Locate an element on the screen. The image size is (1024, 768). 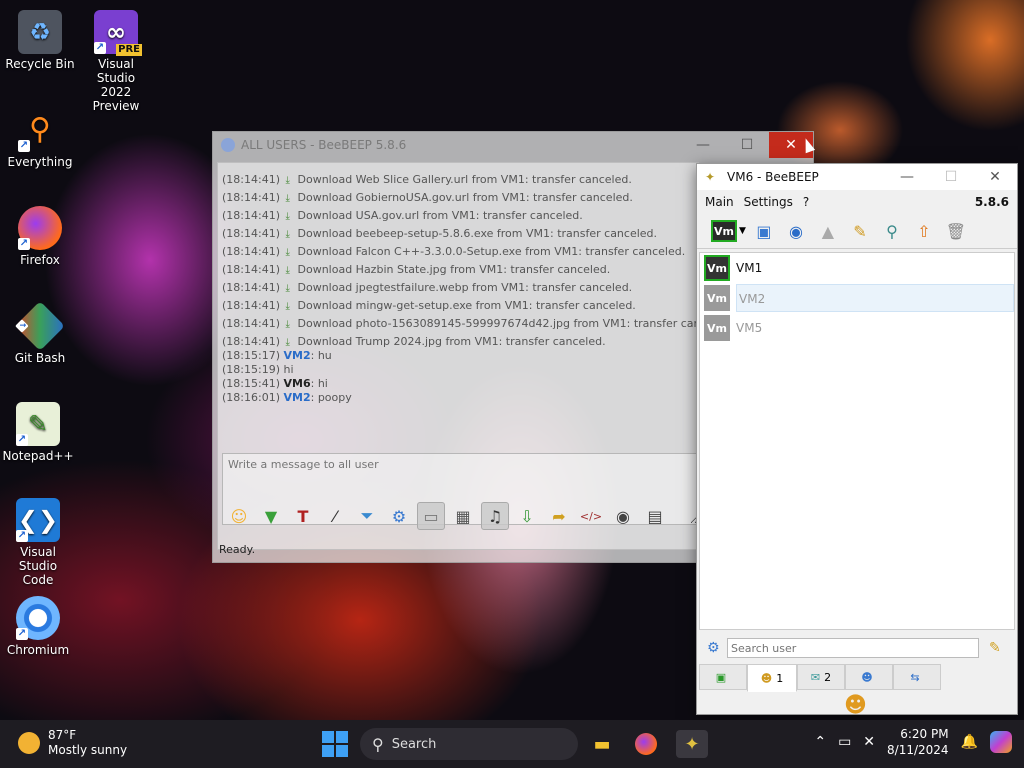
close-button: ✕ is located at coordinates (995, 177).